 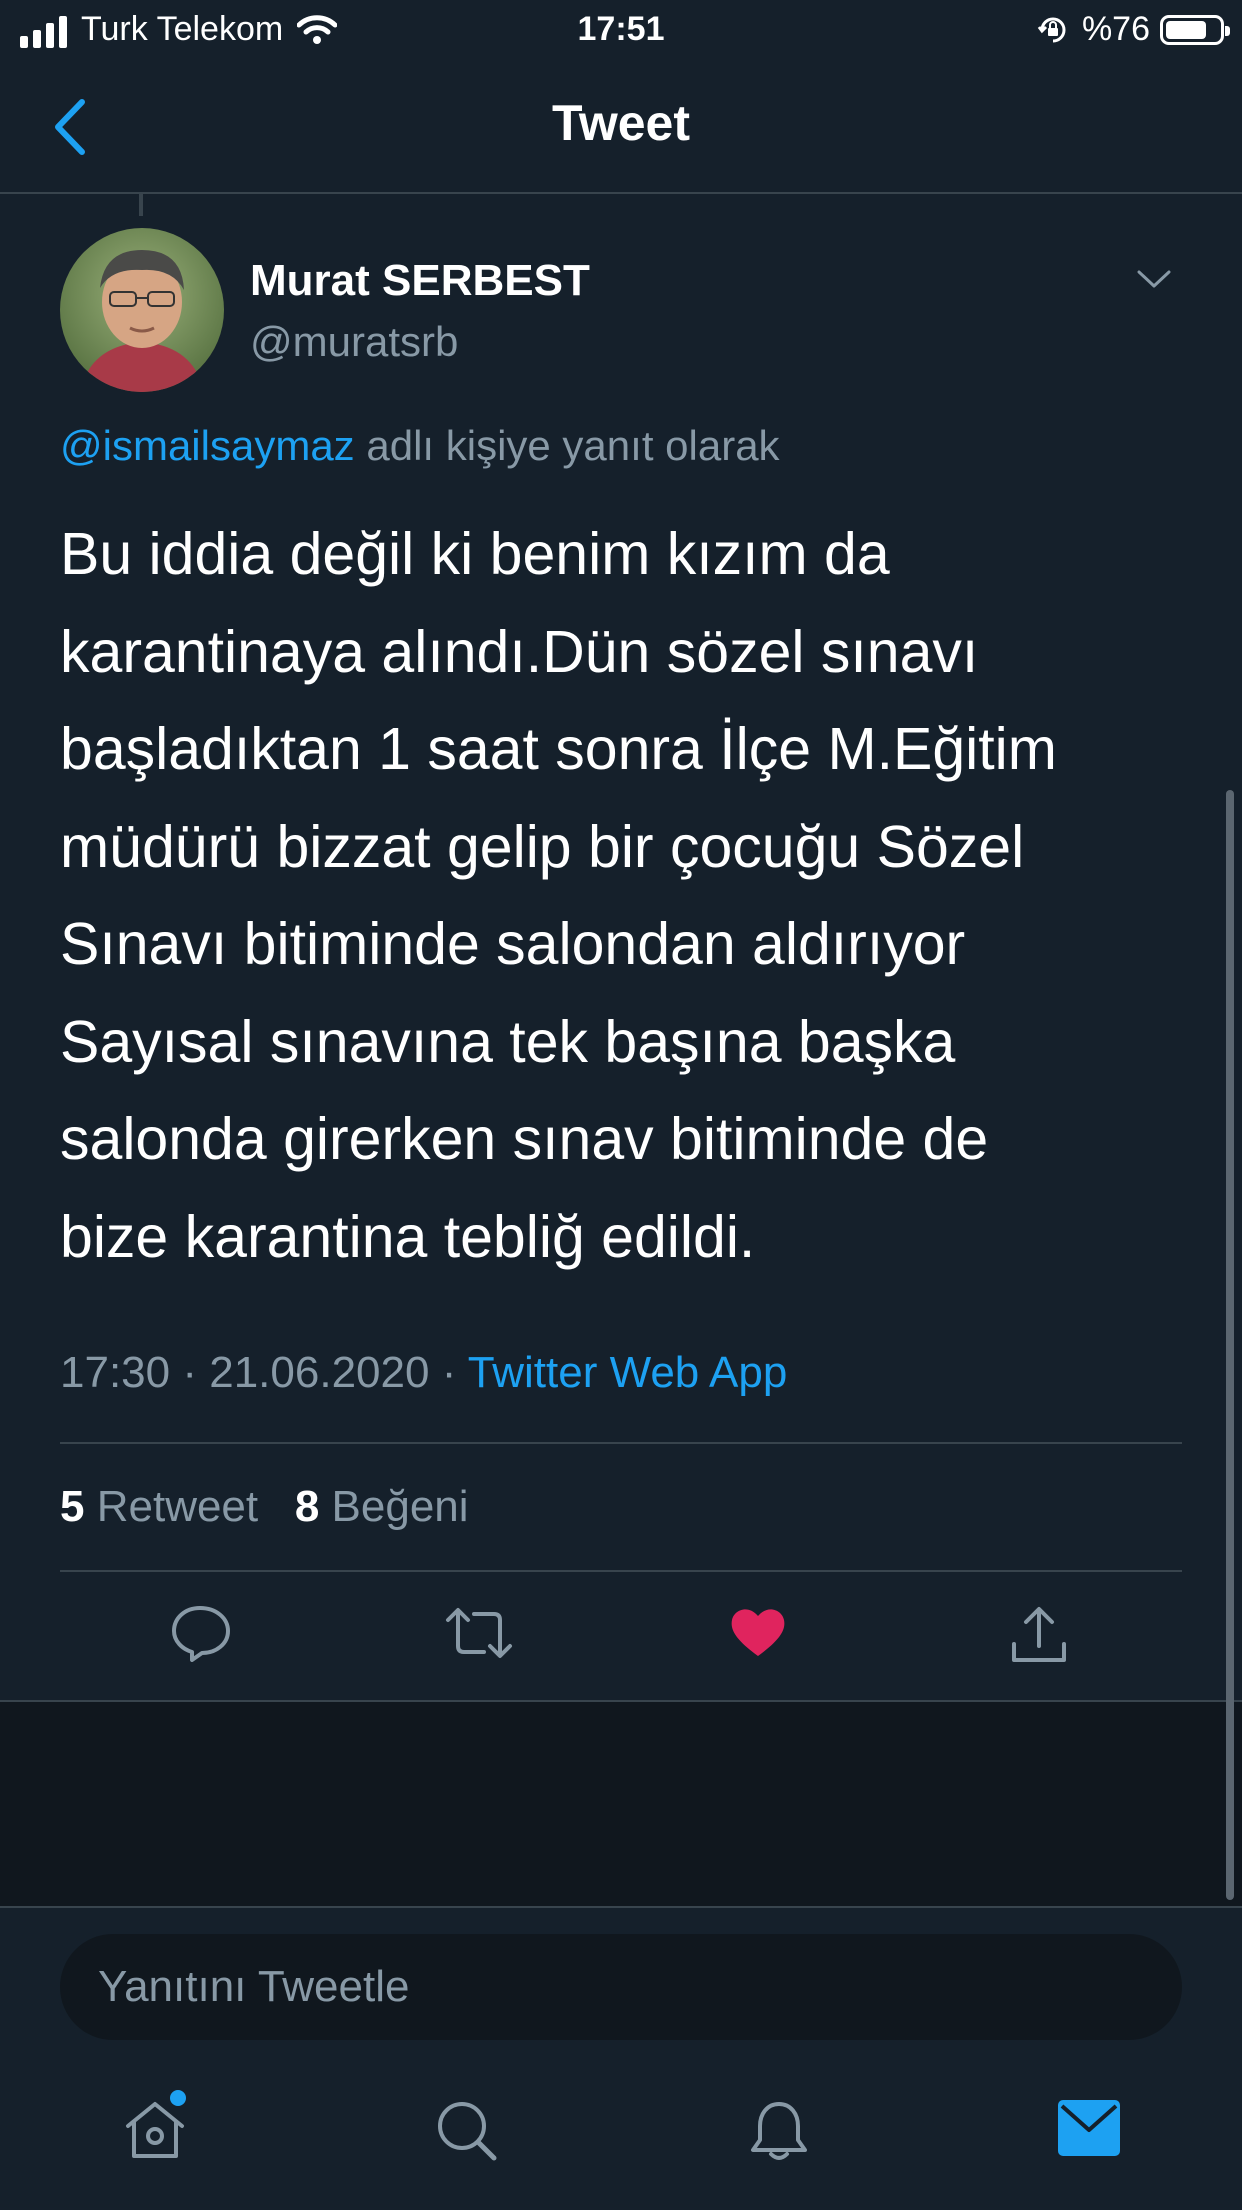 I want to click on retweet-label: Retweet, so click(x=177, y=1506).